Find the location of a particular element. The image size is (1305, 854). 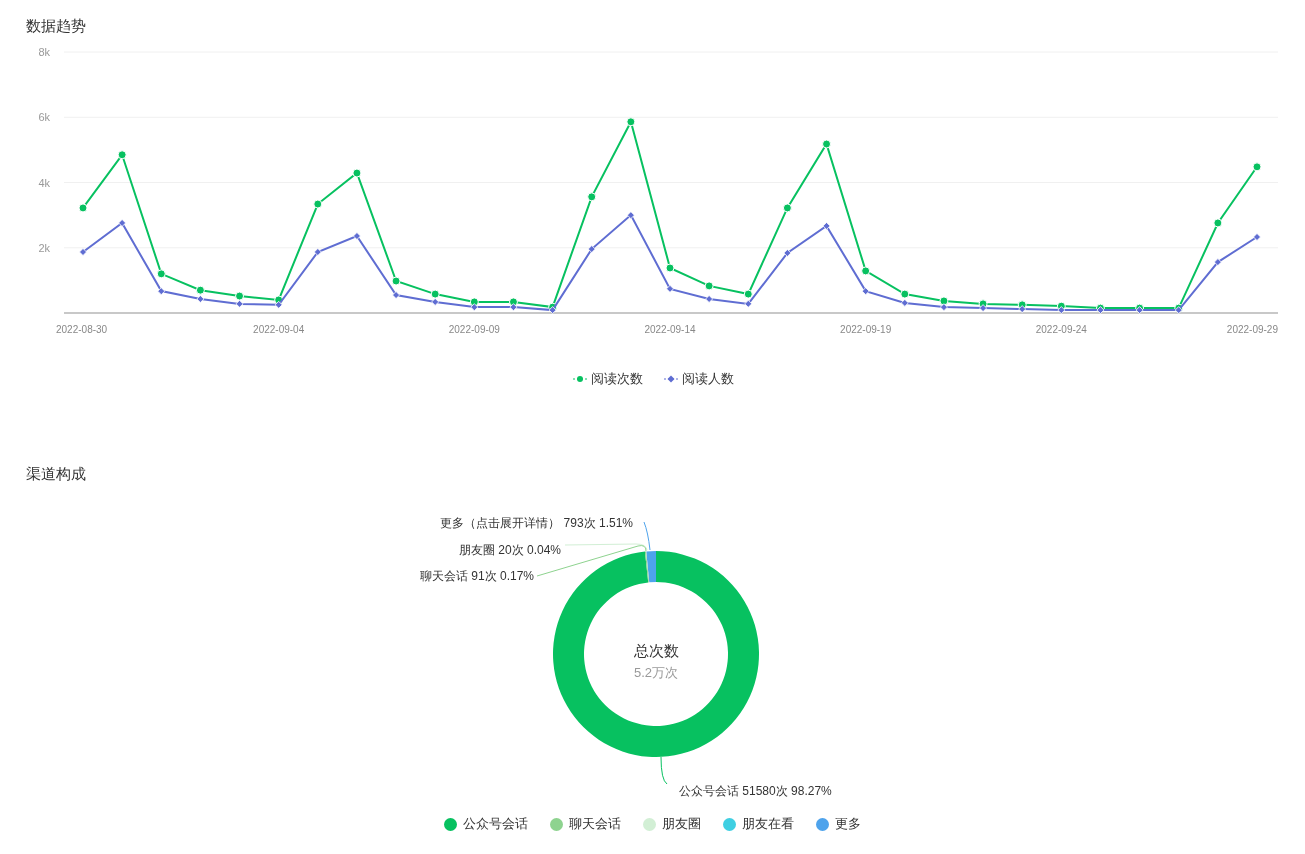

legend-label: 朋友圈 is located at coordinates (681, 824).